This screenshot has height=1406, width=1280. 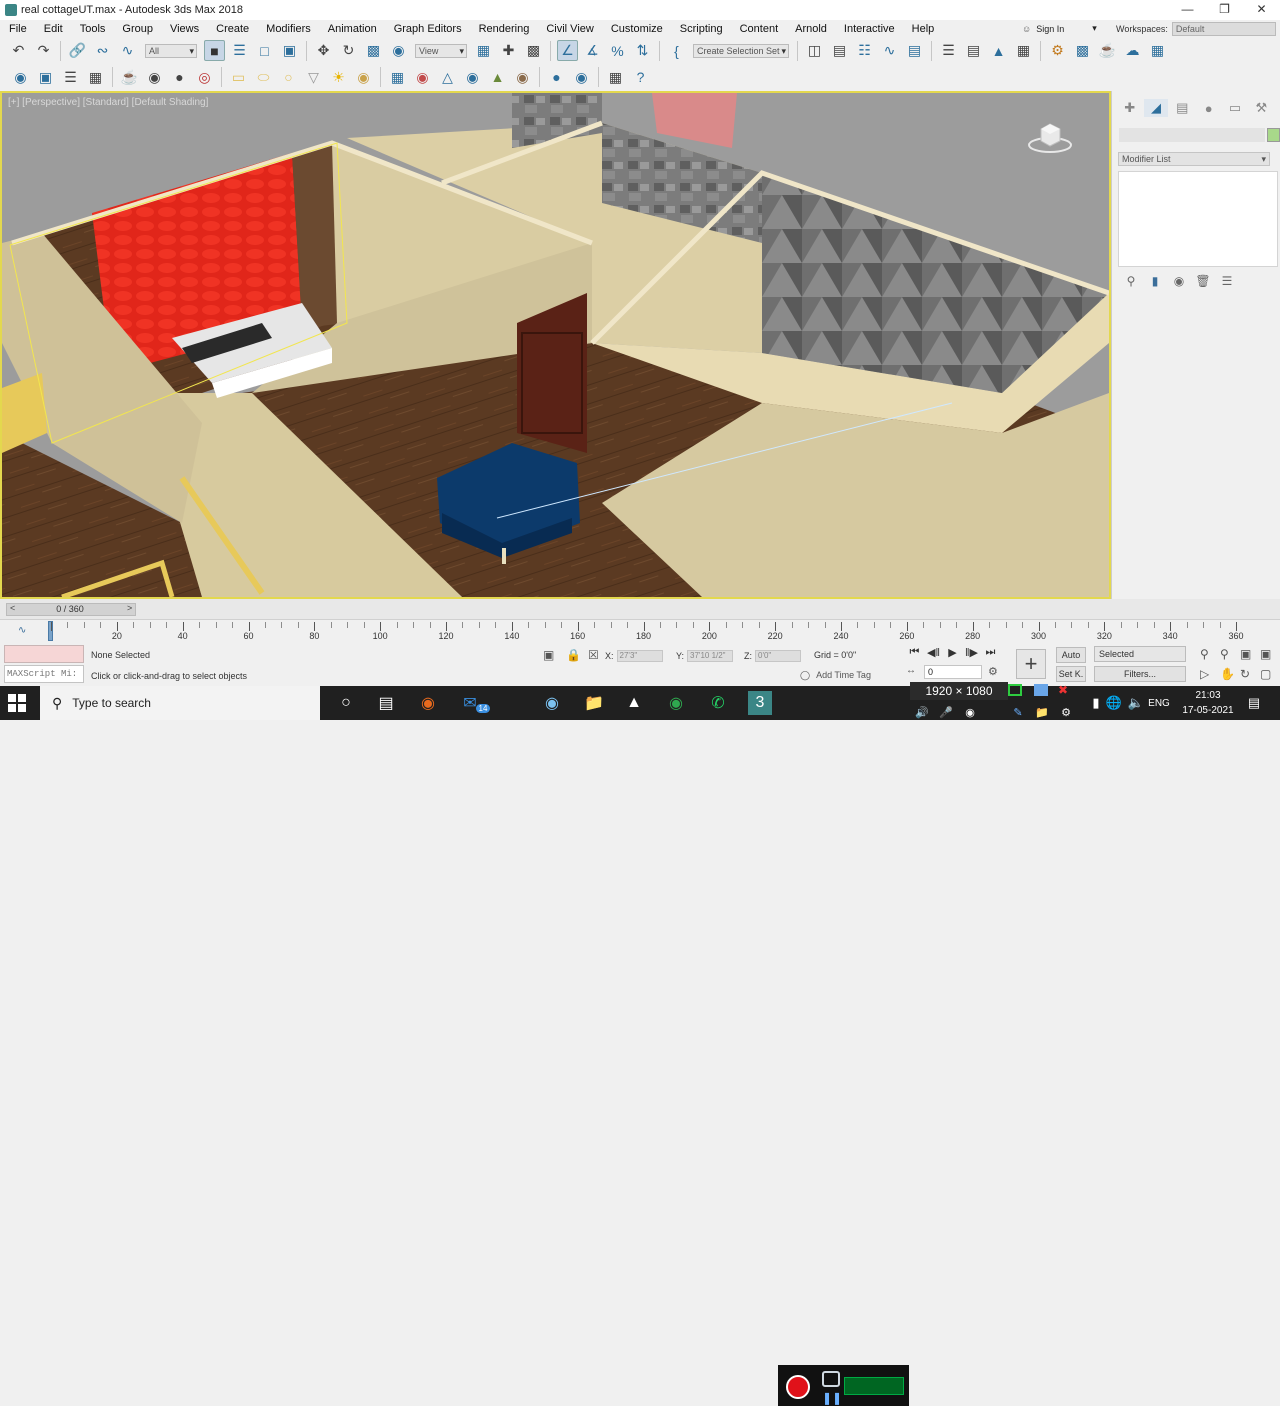 I want to click on viewport-layout-icon: ◉, so click(x=20, y=77).